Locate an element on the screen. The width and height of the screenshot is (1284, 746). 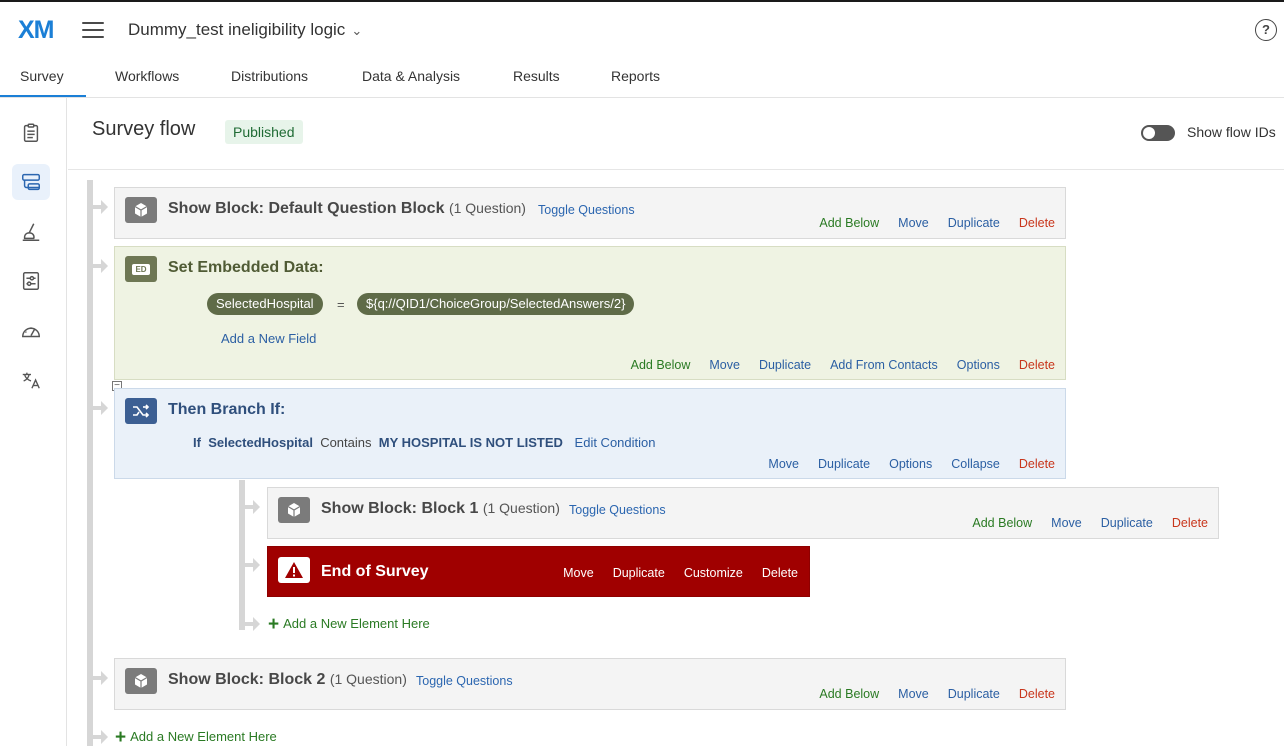
collapse-button: Collapse is located at coordinates (975, 464).